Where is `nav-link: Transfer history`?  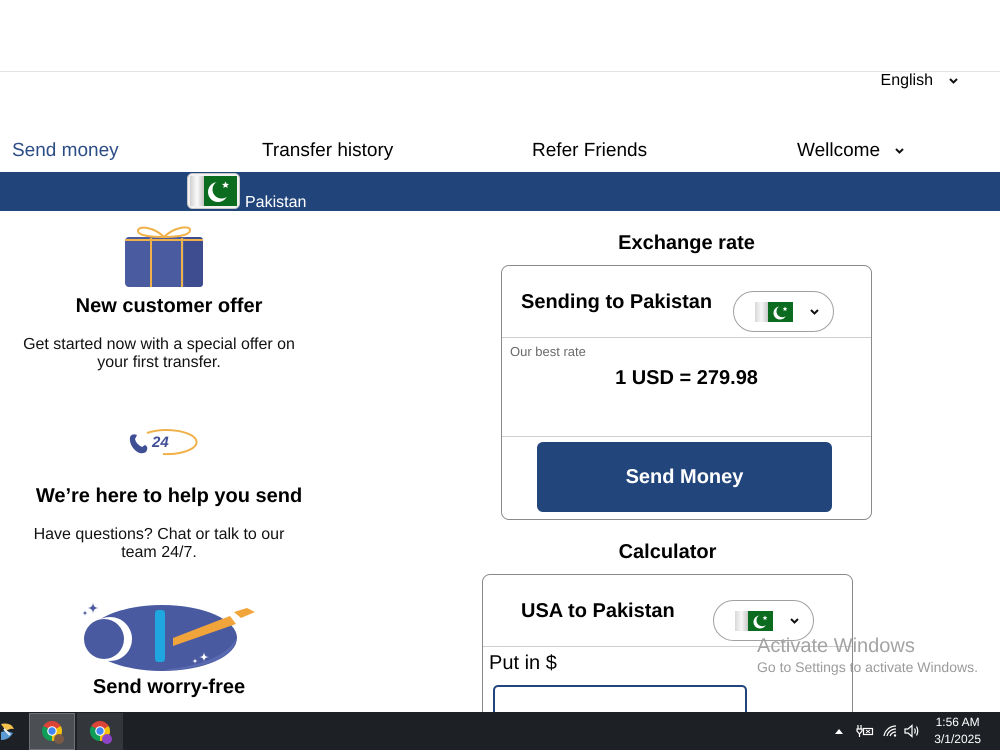
nav-link: Transfer history is located at coordinates (328, 150).